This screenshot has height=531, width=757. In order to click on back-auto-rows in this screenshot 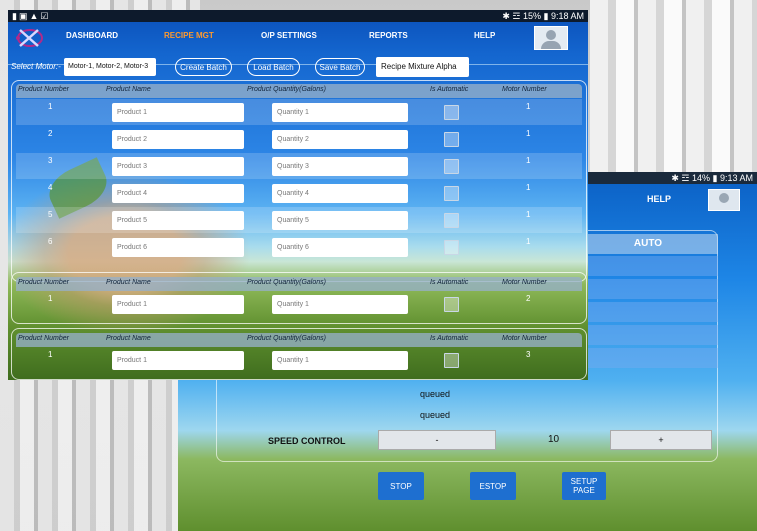, I will do `click(648, 313)`.